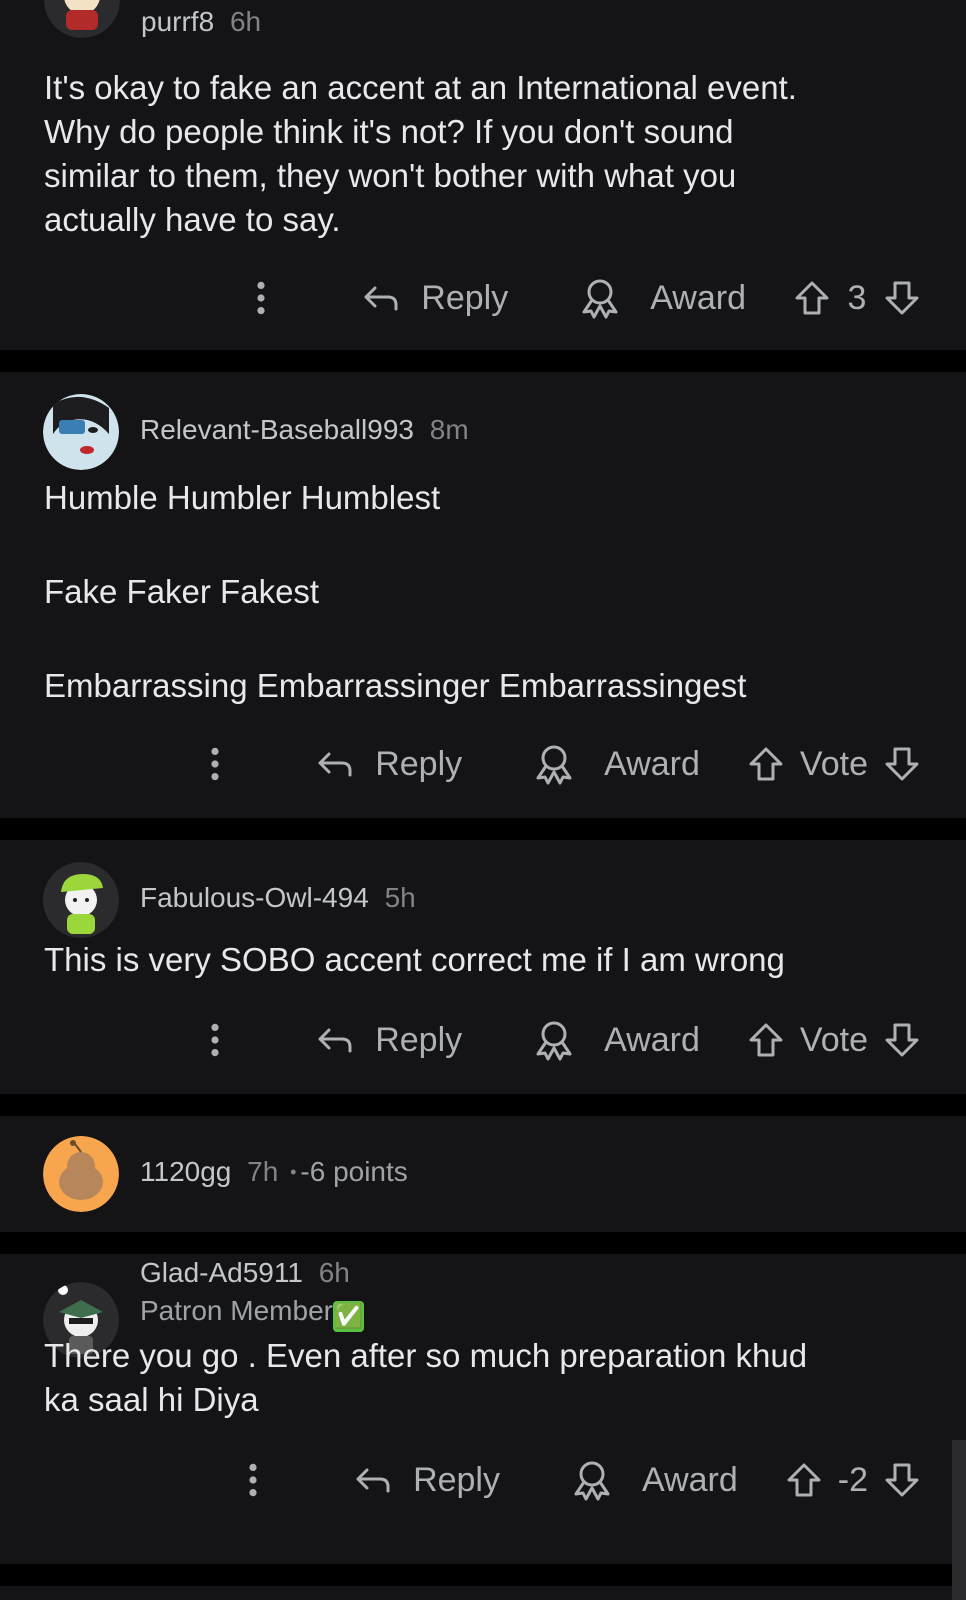  I want to click on comment-meta: Relevant-Baseball993 8m, so click(304, 430).